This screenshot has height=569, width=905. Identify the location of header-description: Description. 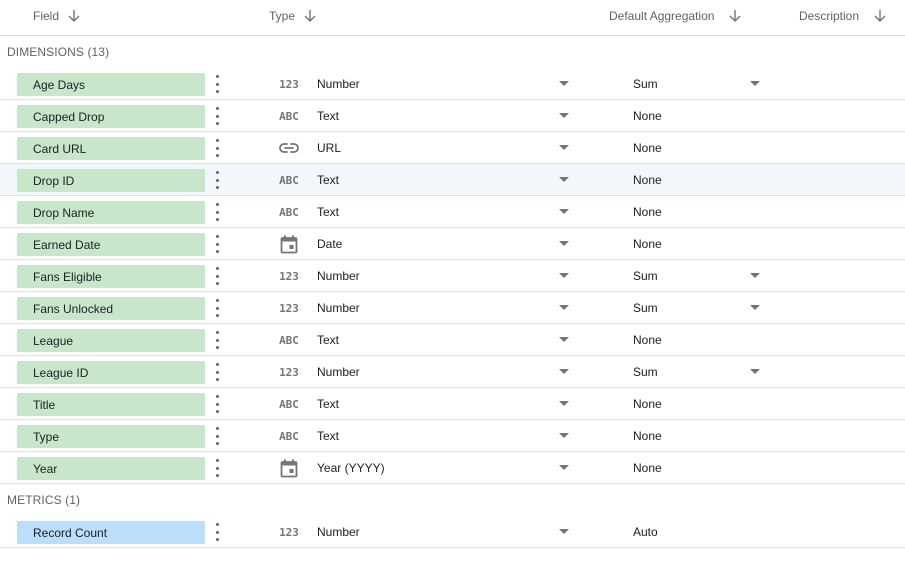
(843, 16).